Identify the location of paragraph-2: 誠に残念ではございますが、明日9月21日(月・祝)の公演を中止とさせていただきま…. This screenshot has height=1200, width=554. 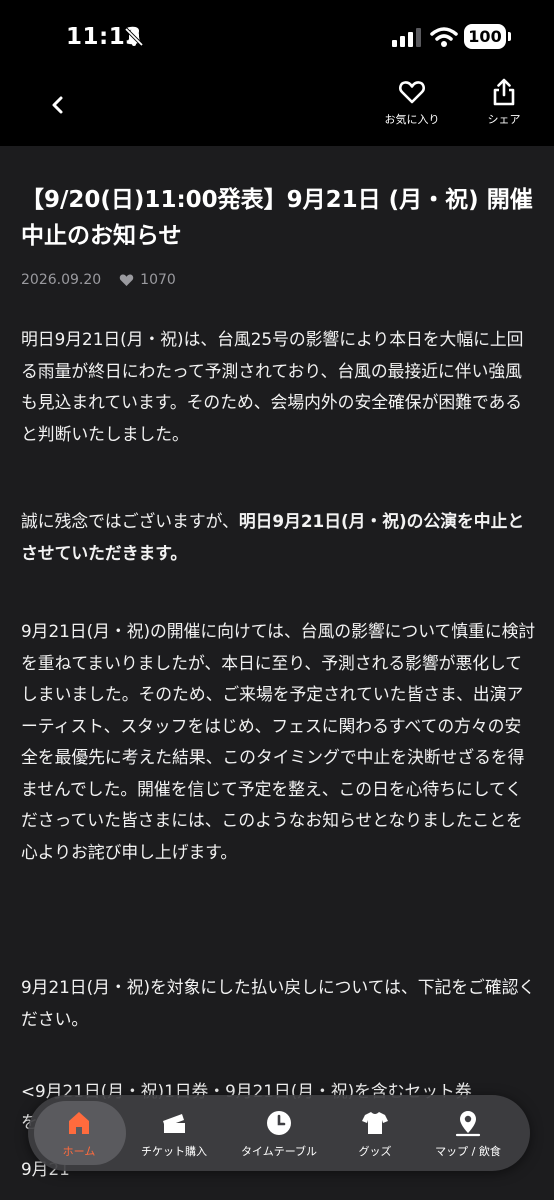
(278, 537).